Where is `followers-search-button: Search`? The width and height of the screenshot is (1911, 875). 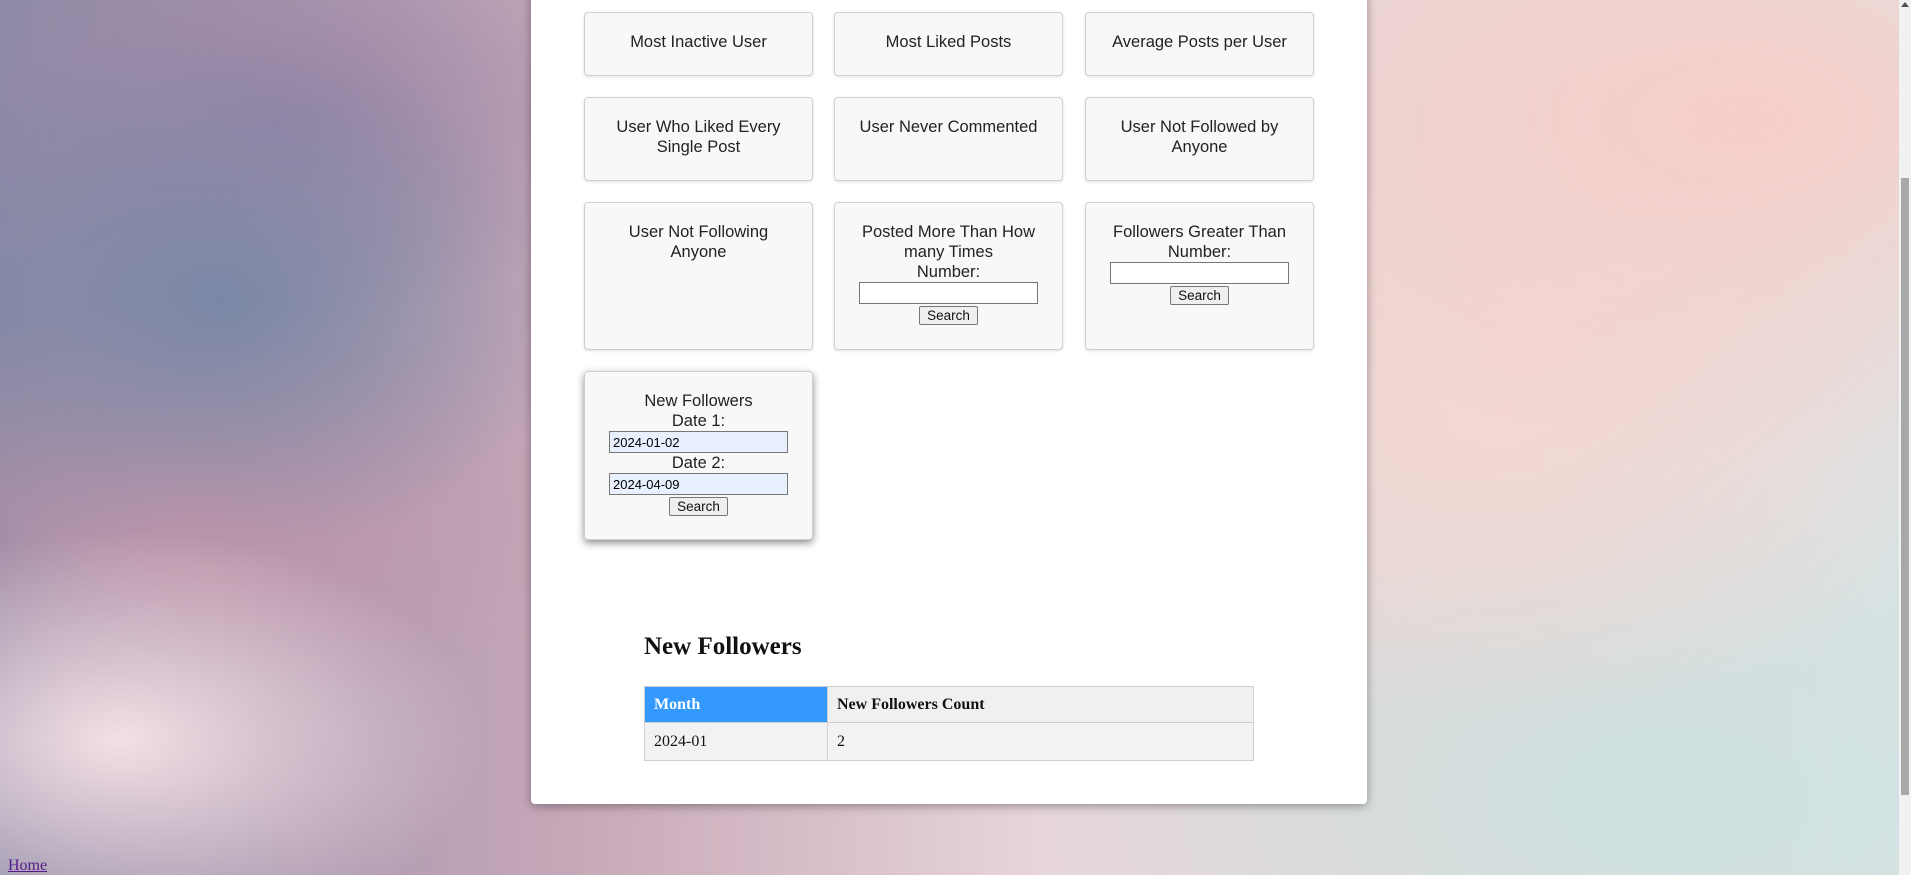 followers-search-button: Search is located at coordinates (1199, 295).